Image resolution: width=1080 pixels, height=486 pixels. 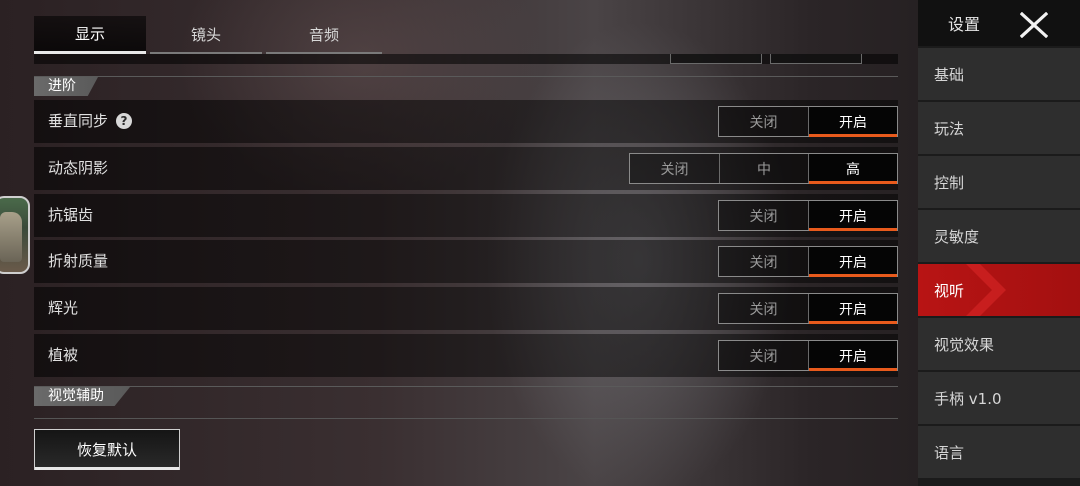 What do you see at coordinates (66, 86) in the screenshot?
I see `section-title: 进阶` at bounding box center [66, 86].